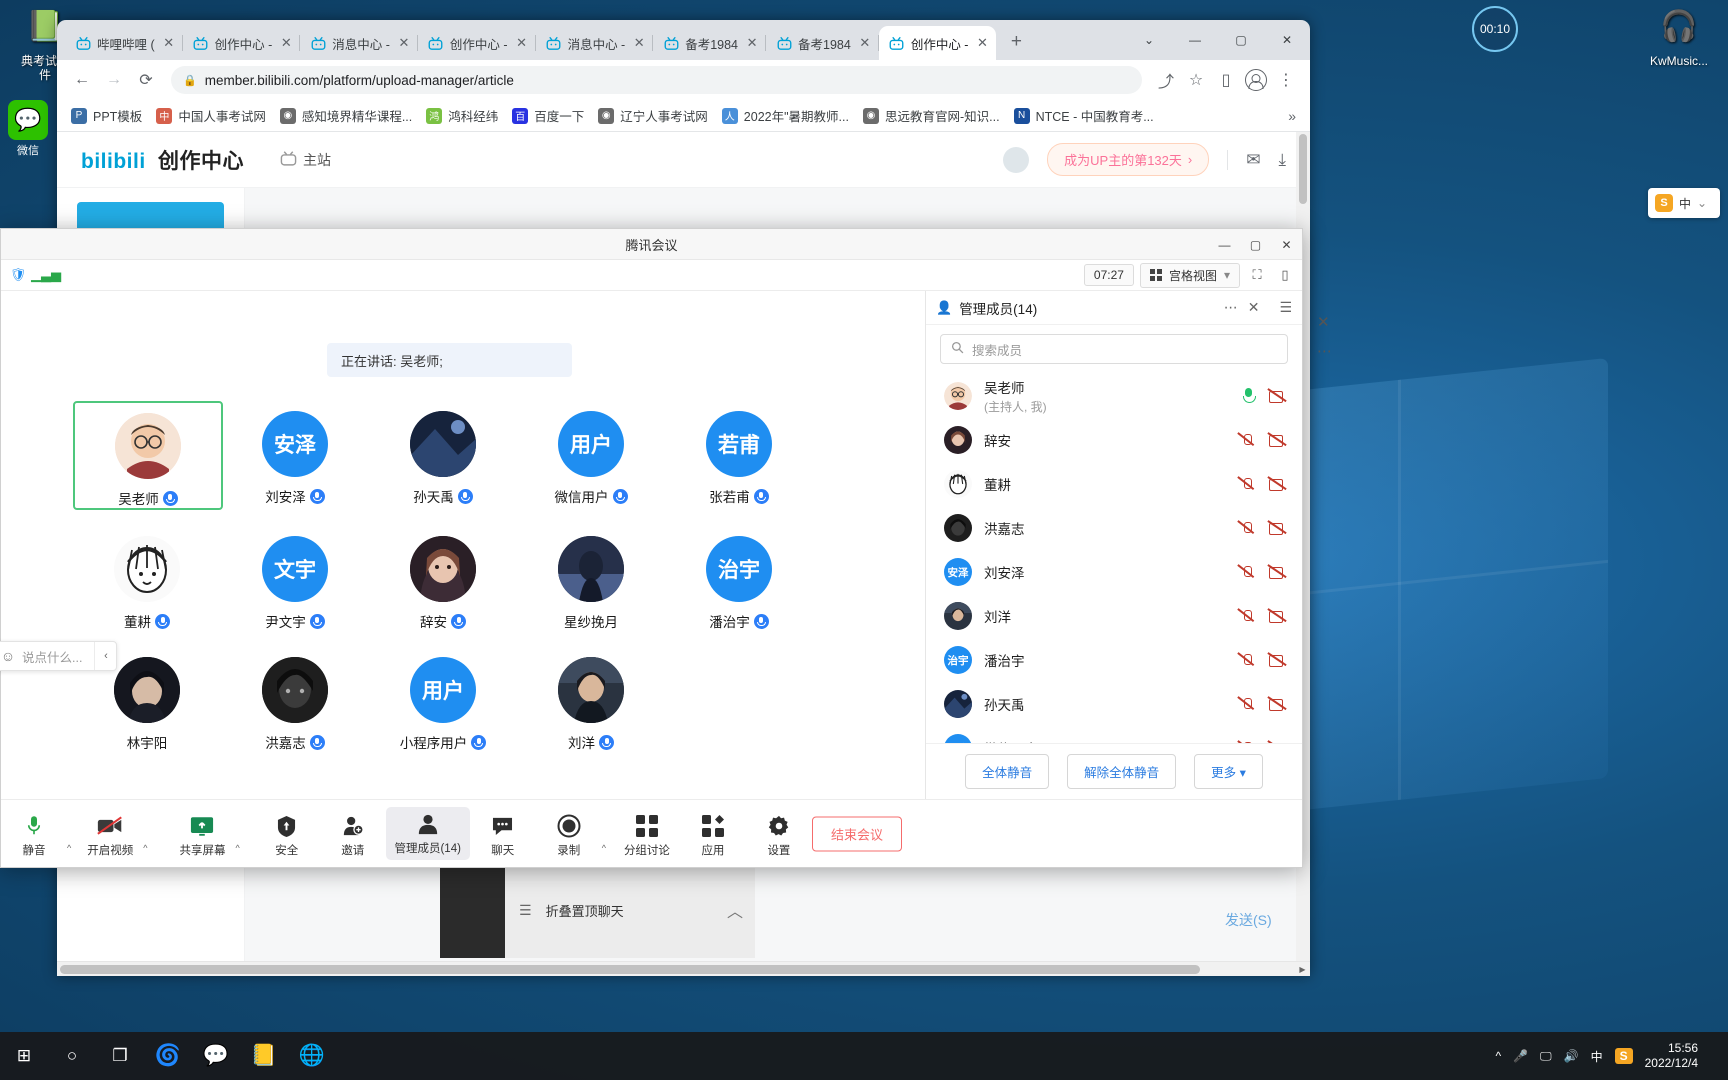  I want to click on back-icon: ←, so click(82, 80).